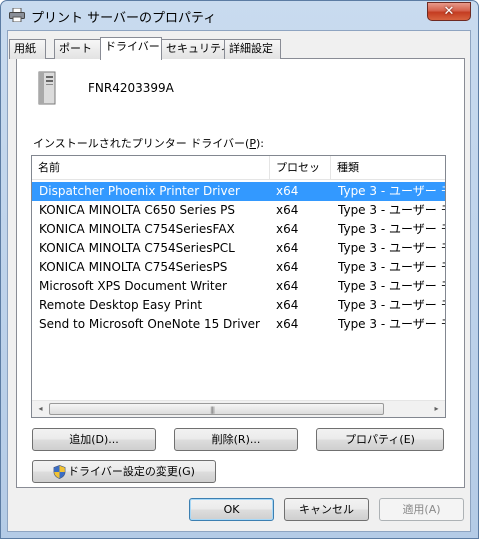  I want to click on horizontal-scrollbar: ◂ ||| ▸, so click(238, 408).